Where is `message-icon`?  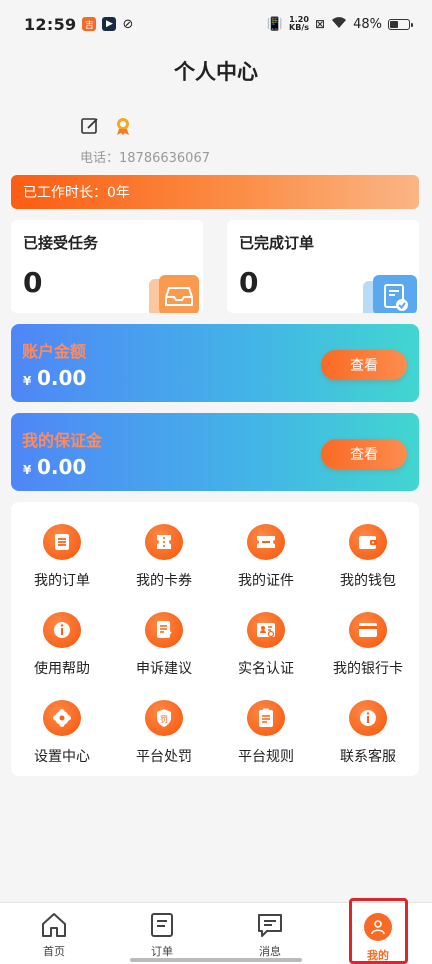 message-icon is located at coordinates (270, 925).